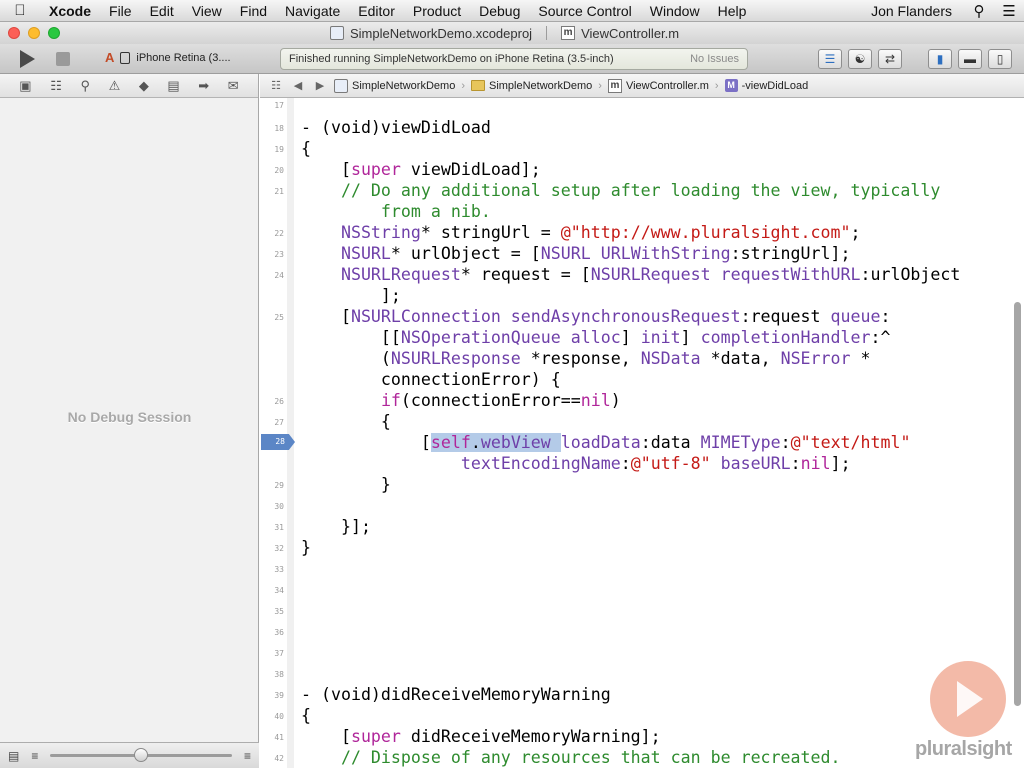 The height and width of the screenshot is (768, 1024). I want to click on breakpoint-navigator-icon: ➡, so click(203, 86).